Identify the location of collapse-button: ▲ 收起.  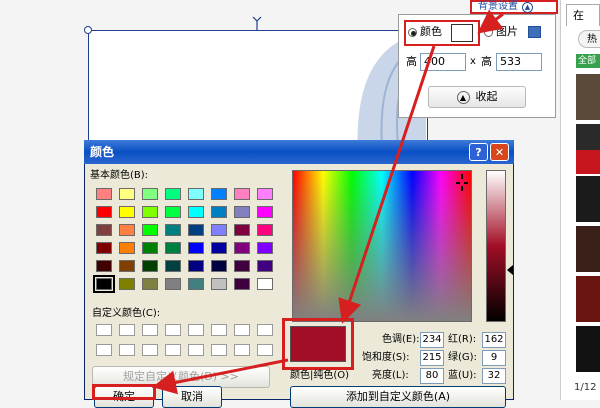
(477, 97).